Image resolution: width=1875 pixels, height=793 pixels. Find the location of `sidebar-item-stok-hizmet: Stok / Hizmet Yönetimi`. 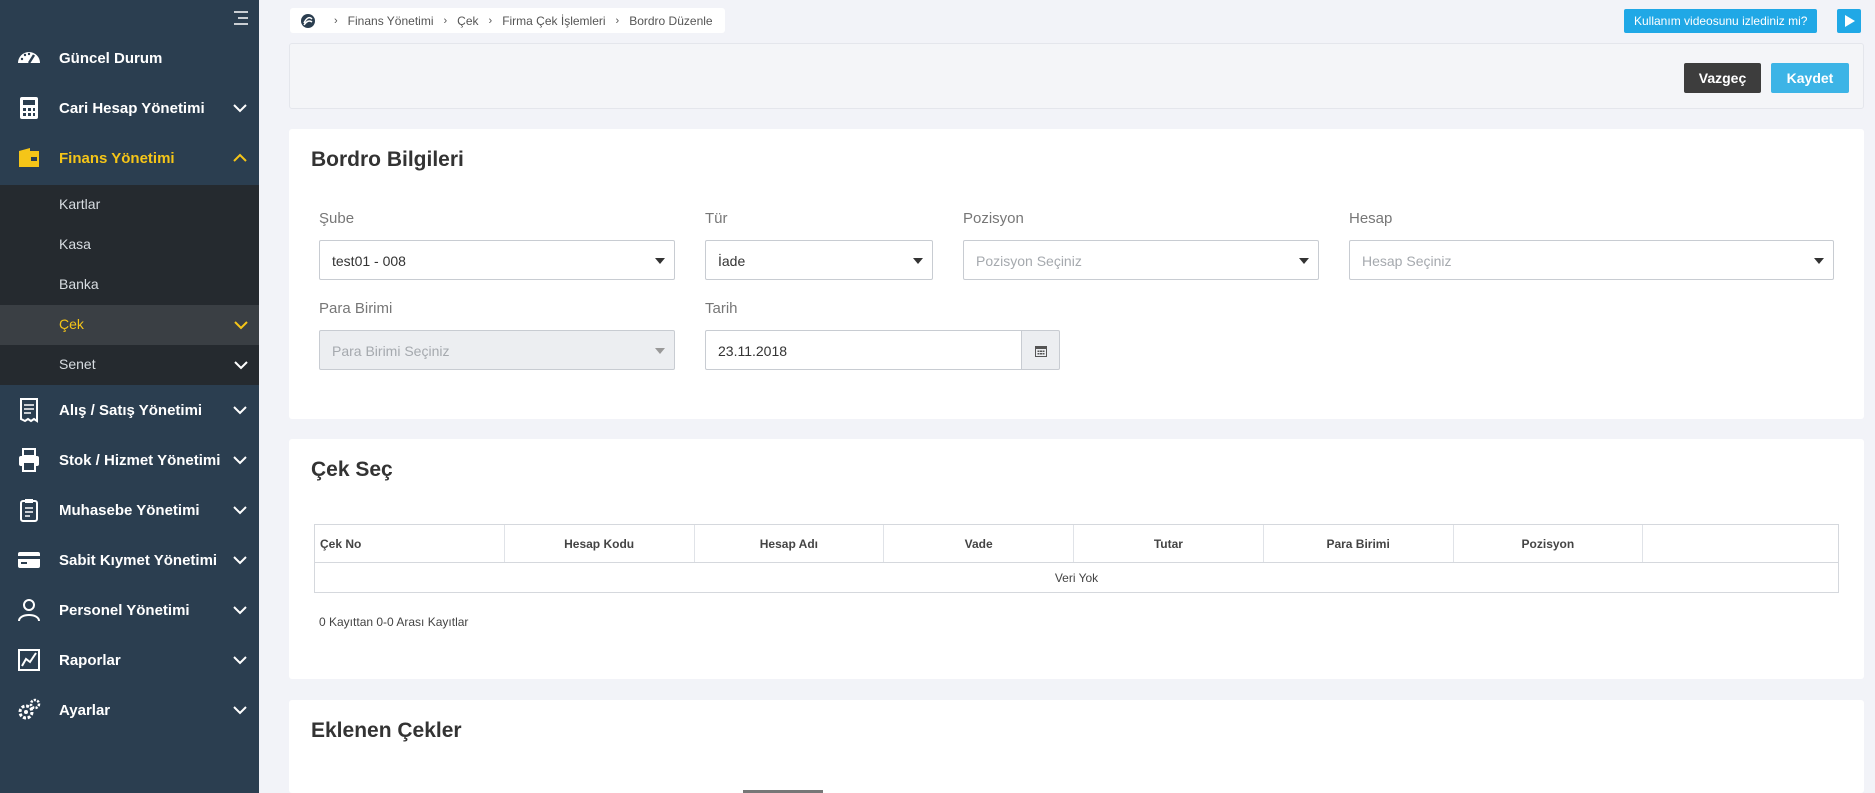

sidebar-item-stok-hizmet: Stok / Hizmet Yönetimi is located at coordinates (129, 460).